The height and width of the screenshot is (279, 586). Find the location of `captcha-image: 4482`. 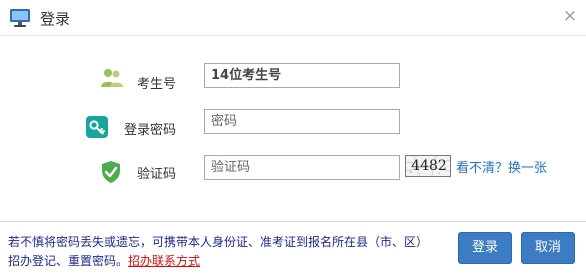

captcha-image: 4482 is located at coordinates (428, 166).